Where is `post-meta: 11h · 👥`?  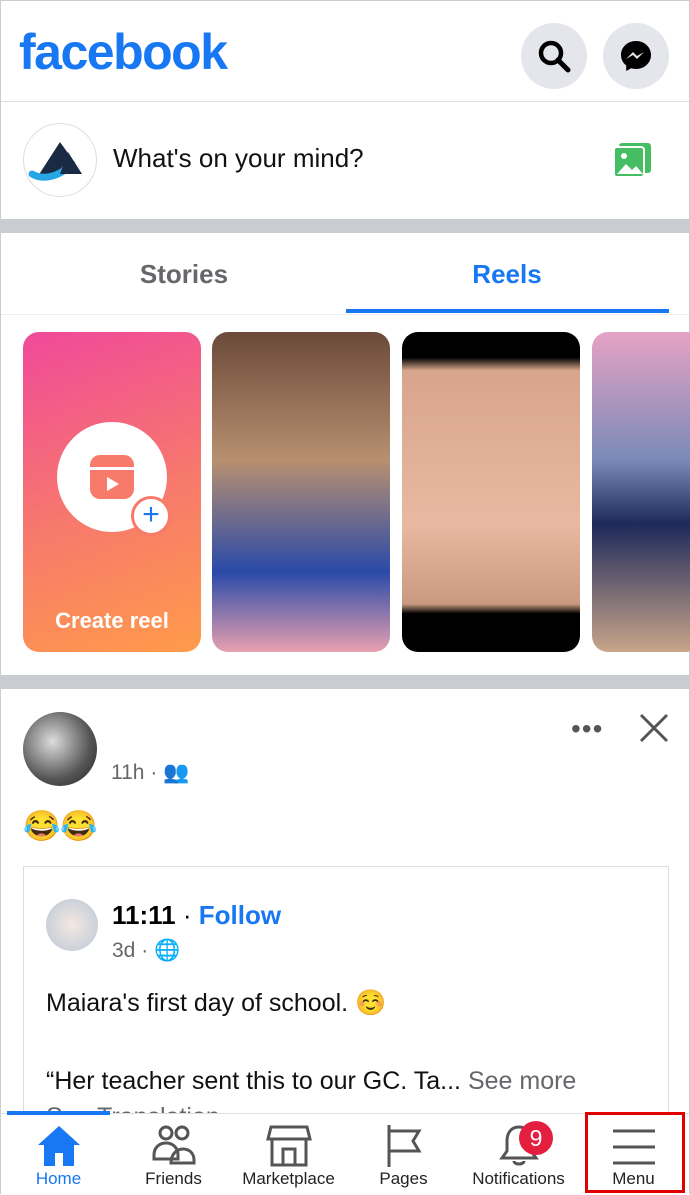 post-meta: 11h · 👥 is located at coordinates (150, 772).